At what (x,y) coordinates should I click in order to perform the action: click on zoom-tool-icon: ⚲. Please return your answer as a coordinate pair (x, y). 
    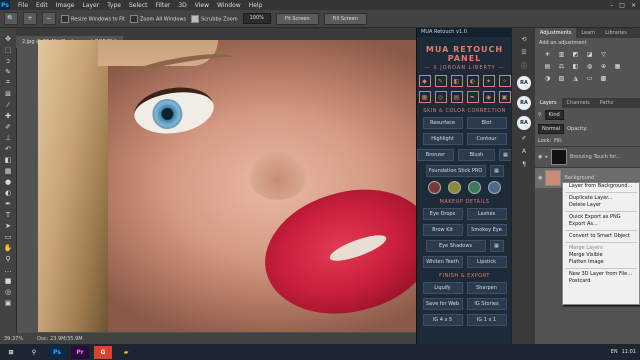
    Looking at the image, I should click on (8, 258).